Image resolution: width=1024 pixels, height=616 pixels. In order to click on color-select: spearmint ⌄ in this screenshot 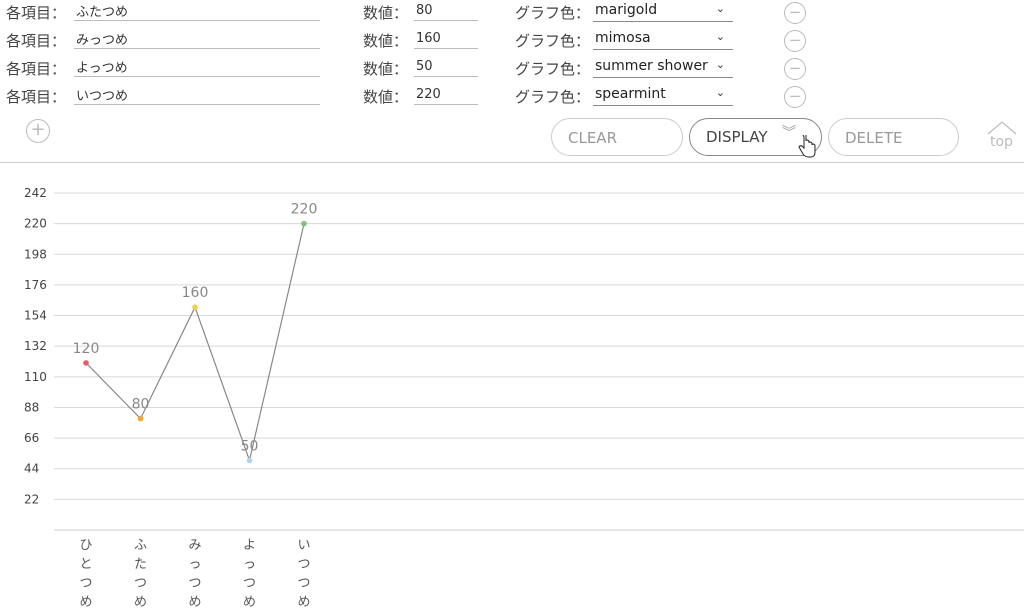, I will do `click(663, 96)`.